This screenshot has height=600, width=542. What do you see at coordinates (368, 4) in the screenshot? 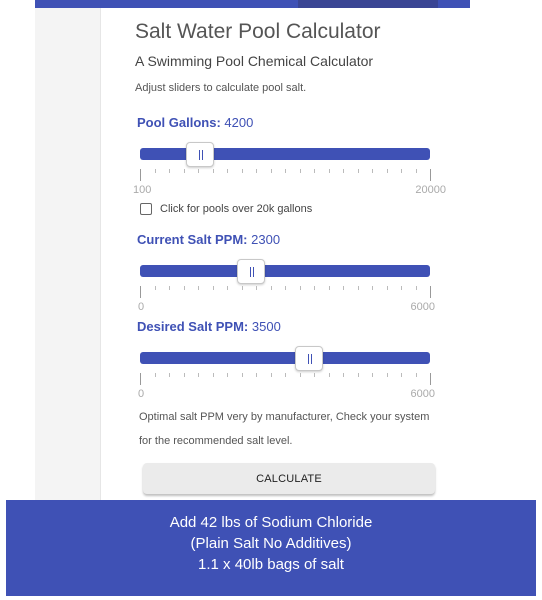
I see `top-bar-active-segment` at bounding box center [368, 4].